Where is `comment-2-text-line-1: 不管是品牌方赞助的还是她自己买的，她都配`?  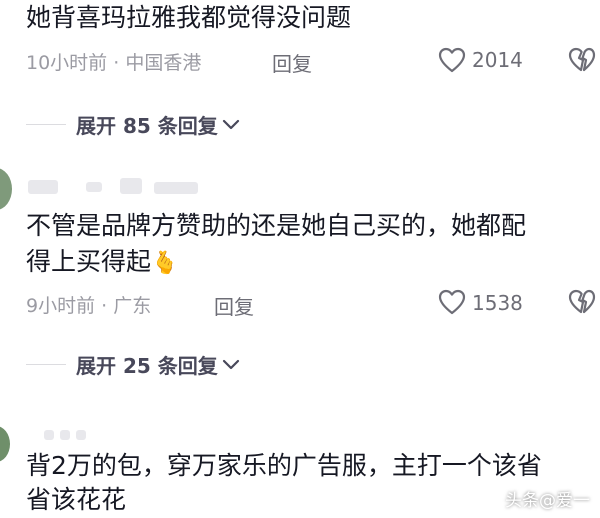 comment-2-text-line-1: 不管是品牌方赞助的还是她自己买的，她都配 is located at coordinates (276, 225).